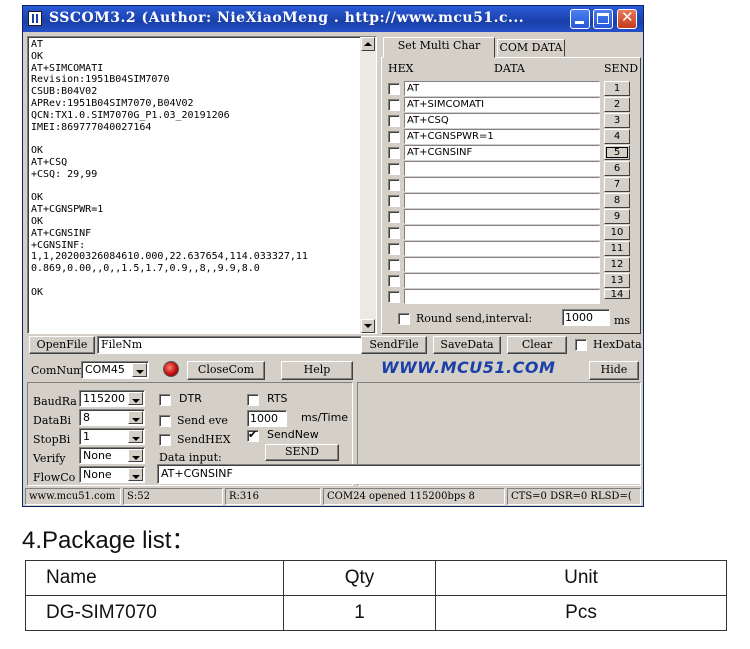 This screenshot has width=750, height=649. I want to click on open-file-button: OpenFile, so click(62, 345).